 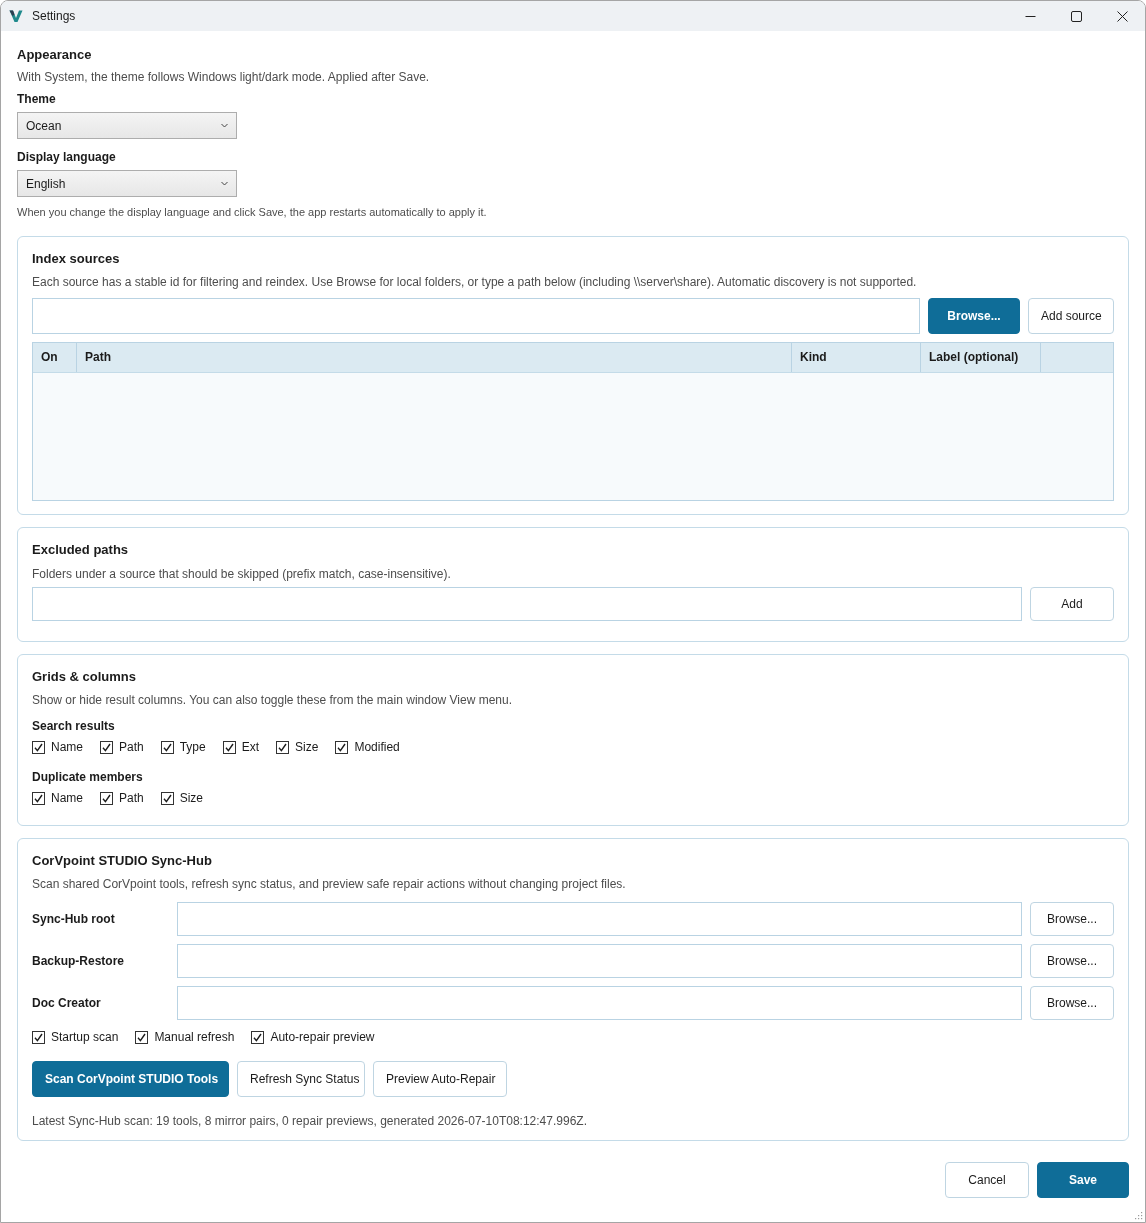 What do you see at coordinates (434, 357) in the screenshot?
I see `column-header: Path` at bounding box center [434, 357].